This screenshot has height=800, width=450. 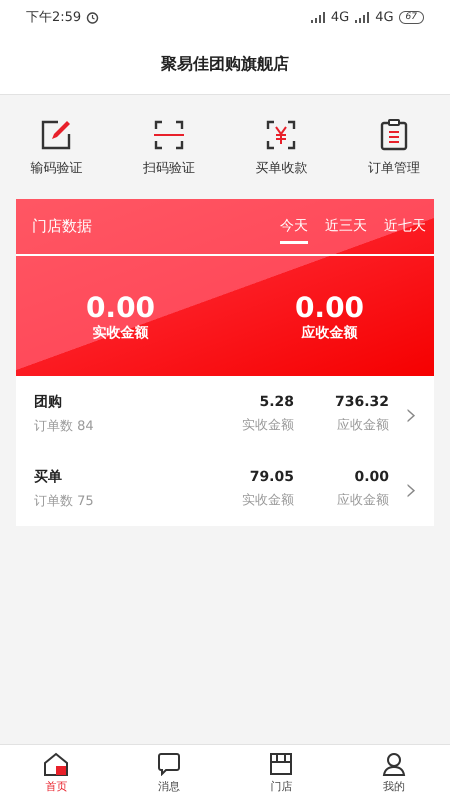 I want to click on order-count: 订单数 75, so click(x=64, y=501).